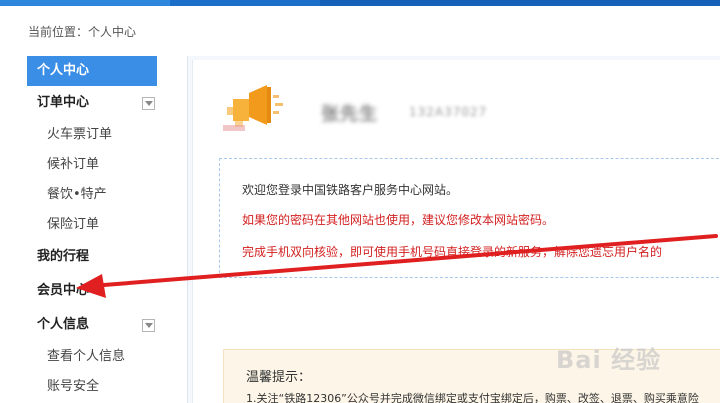 Image resolution: width=720 pixels, height=403 pixels. Describe the element at coordinates (92, 225) in the screenshot. I see `sidebar-item-insurance-orders: 保险订单` at that location.